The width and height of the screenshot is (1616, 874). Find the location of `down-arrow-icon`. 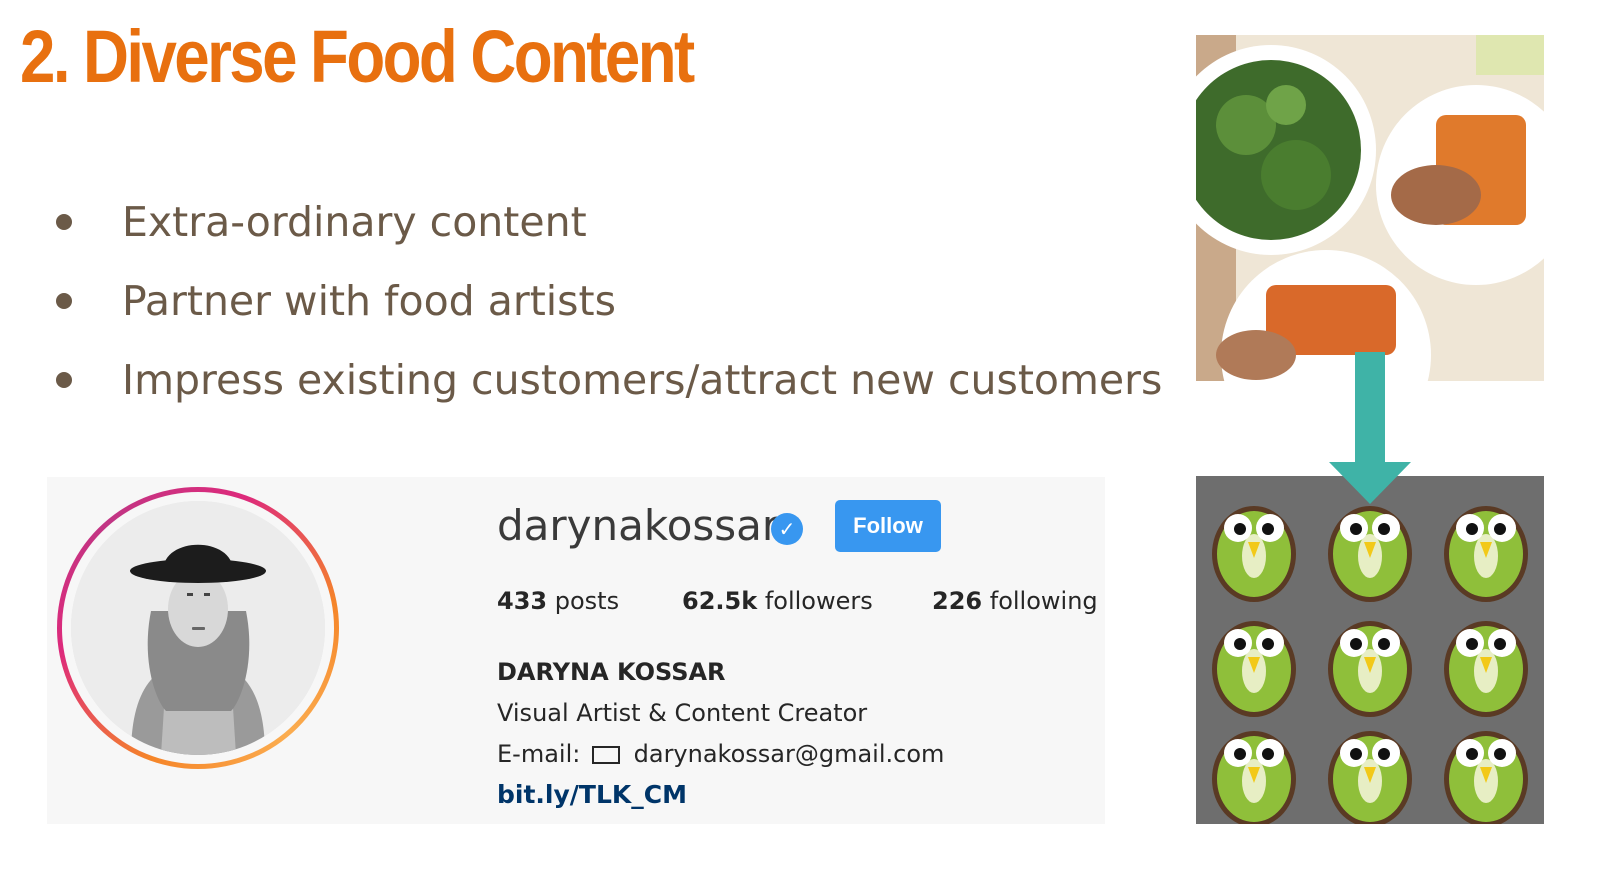

down-arrow-icon is located at coordinates (1370, 428).